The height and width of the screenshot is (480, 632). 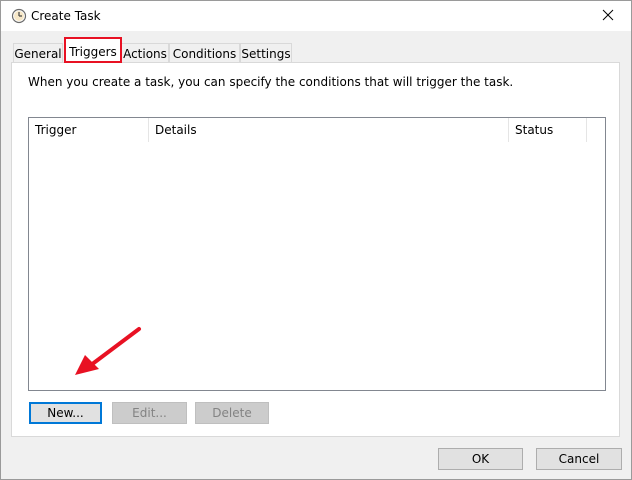 What do you see at coordinates (329, 130) in the screenshot?
I see `column-header-details: Details` at bounding box center [329, 130].